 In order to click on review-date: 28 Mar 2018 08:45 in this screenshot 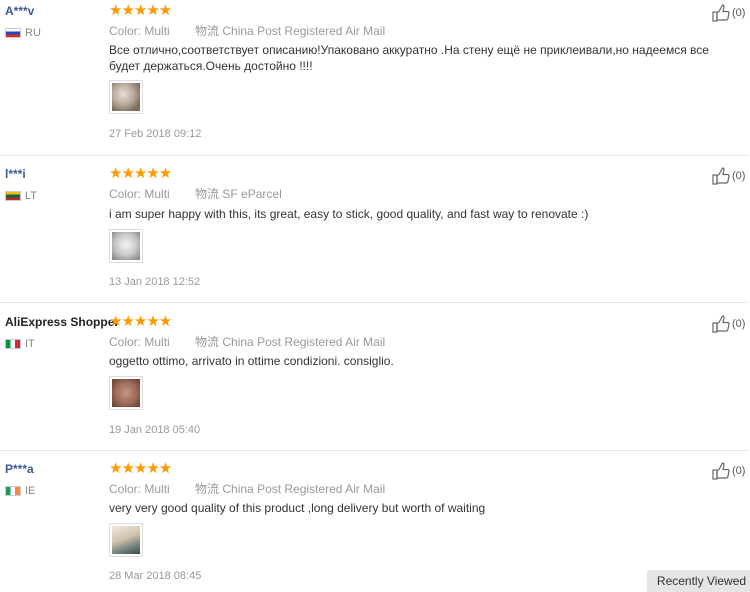, I will do `click(155, 576)`.